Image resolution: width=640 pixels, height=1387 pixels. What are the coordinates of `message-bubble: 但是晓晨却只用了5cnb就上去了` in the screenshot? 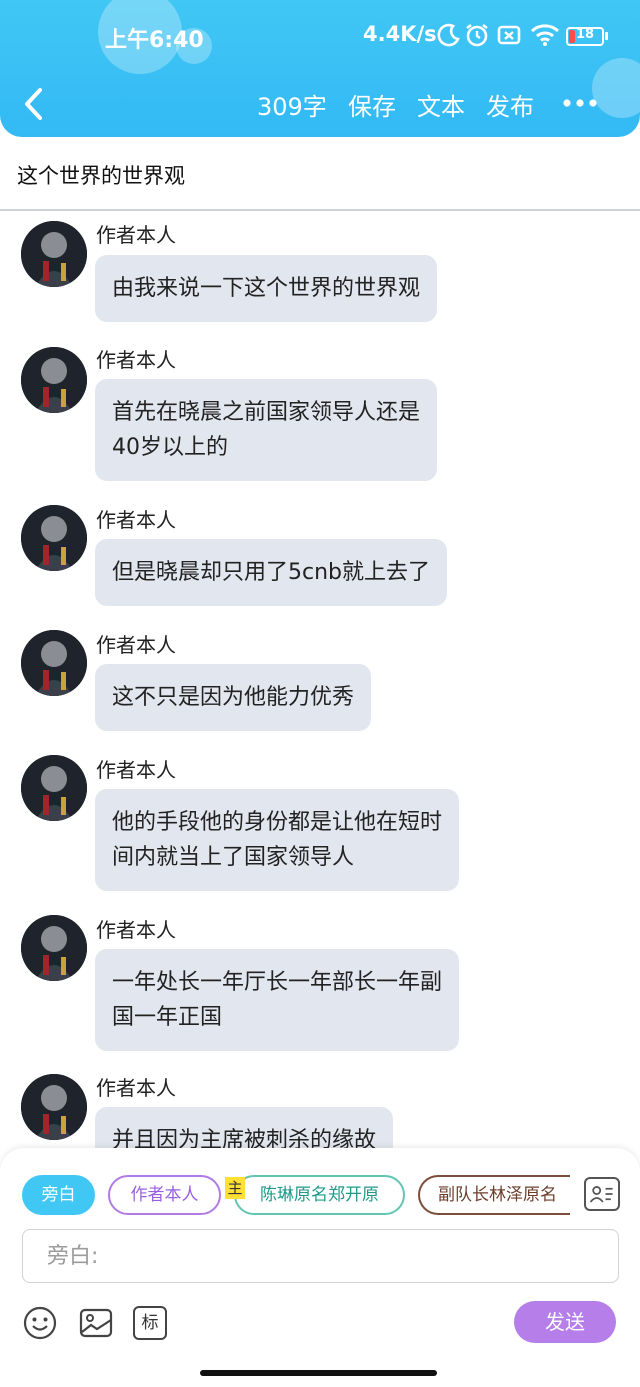 It's located at (271, 572).